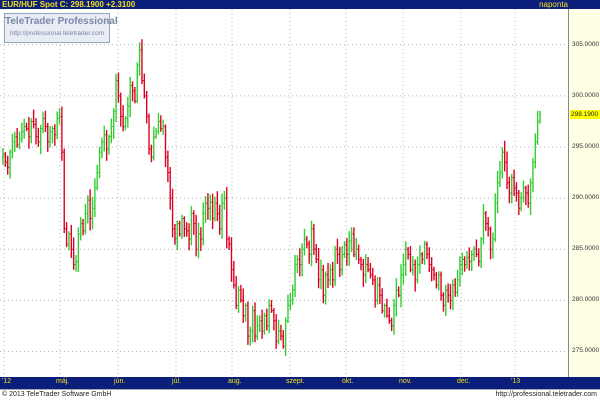 The image size is (600, 401). What do you see at coordinates (586, 351) in the screenshot?
I see `y-tick-label: 275.0000` at bounding box center [586, 351].